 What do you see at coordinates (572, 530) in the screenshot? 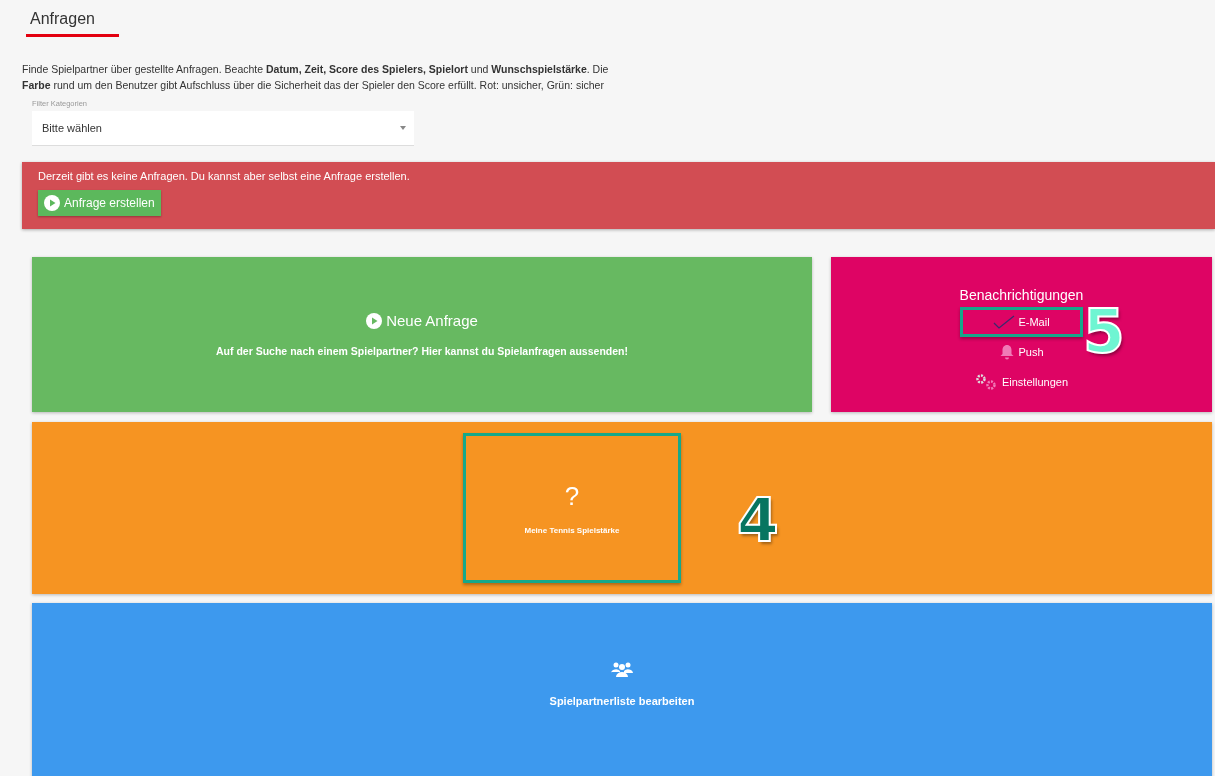
I see `skill-label: Meine Tennis Spielstärke` at bounding box center [572, 530].